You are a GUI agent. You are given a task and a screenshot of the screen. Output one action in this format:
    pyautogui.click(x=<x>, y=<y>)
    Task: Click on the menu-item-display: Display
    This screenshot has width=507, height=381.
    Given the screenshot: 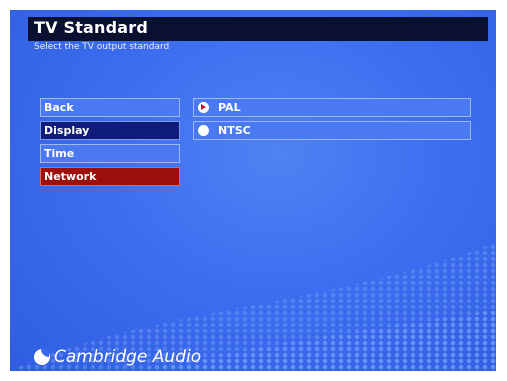 What is the action you would take?
    pyautogui.click(x=110, y=130)
    